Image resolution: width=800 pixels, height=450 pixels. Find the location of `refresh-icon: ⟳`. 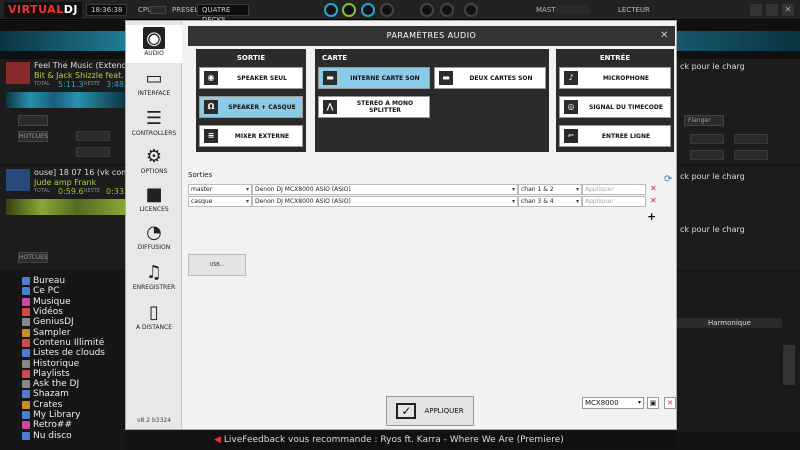

refresh-icon: ⟳ is located at coordinates (668, 179).